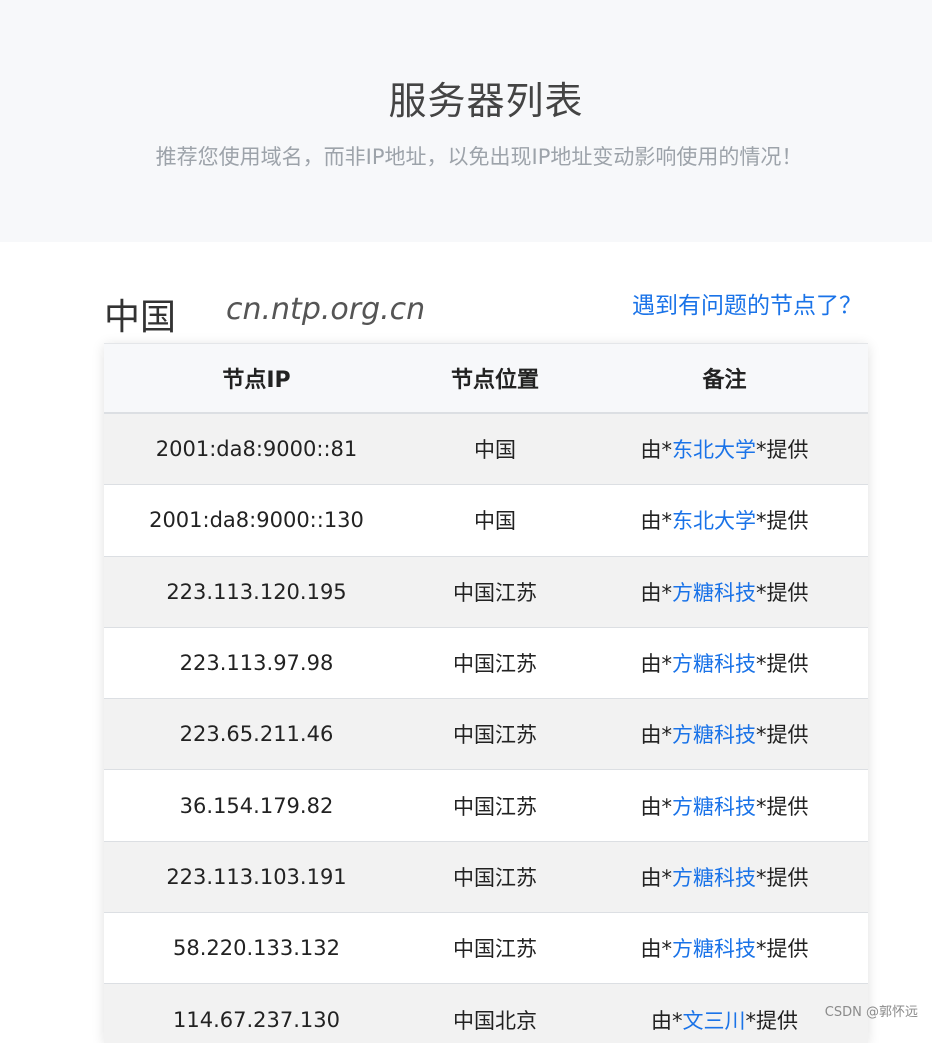 The image size is (932, 1043). I want to click on cell-node-ip: 58.220.133.132, so click(256, 948).